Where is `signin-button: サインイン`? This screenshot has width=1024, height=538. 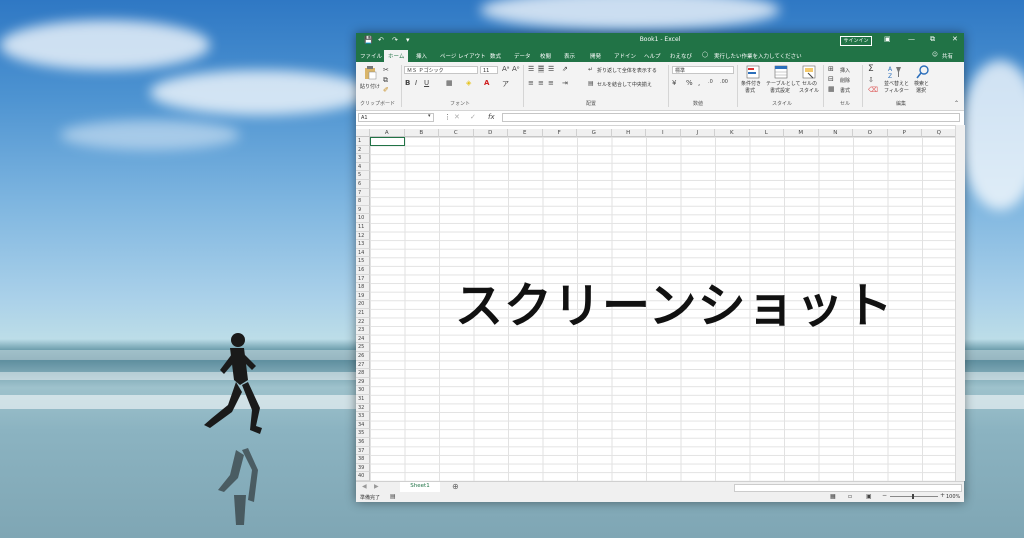 signin-button: サインイン is located at coordinates (856, 41).